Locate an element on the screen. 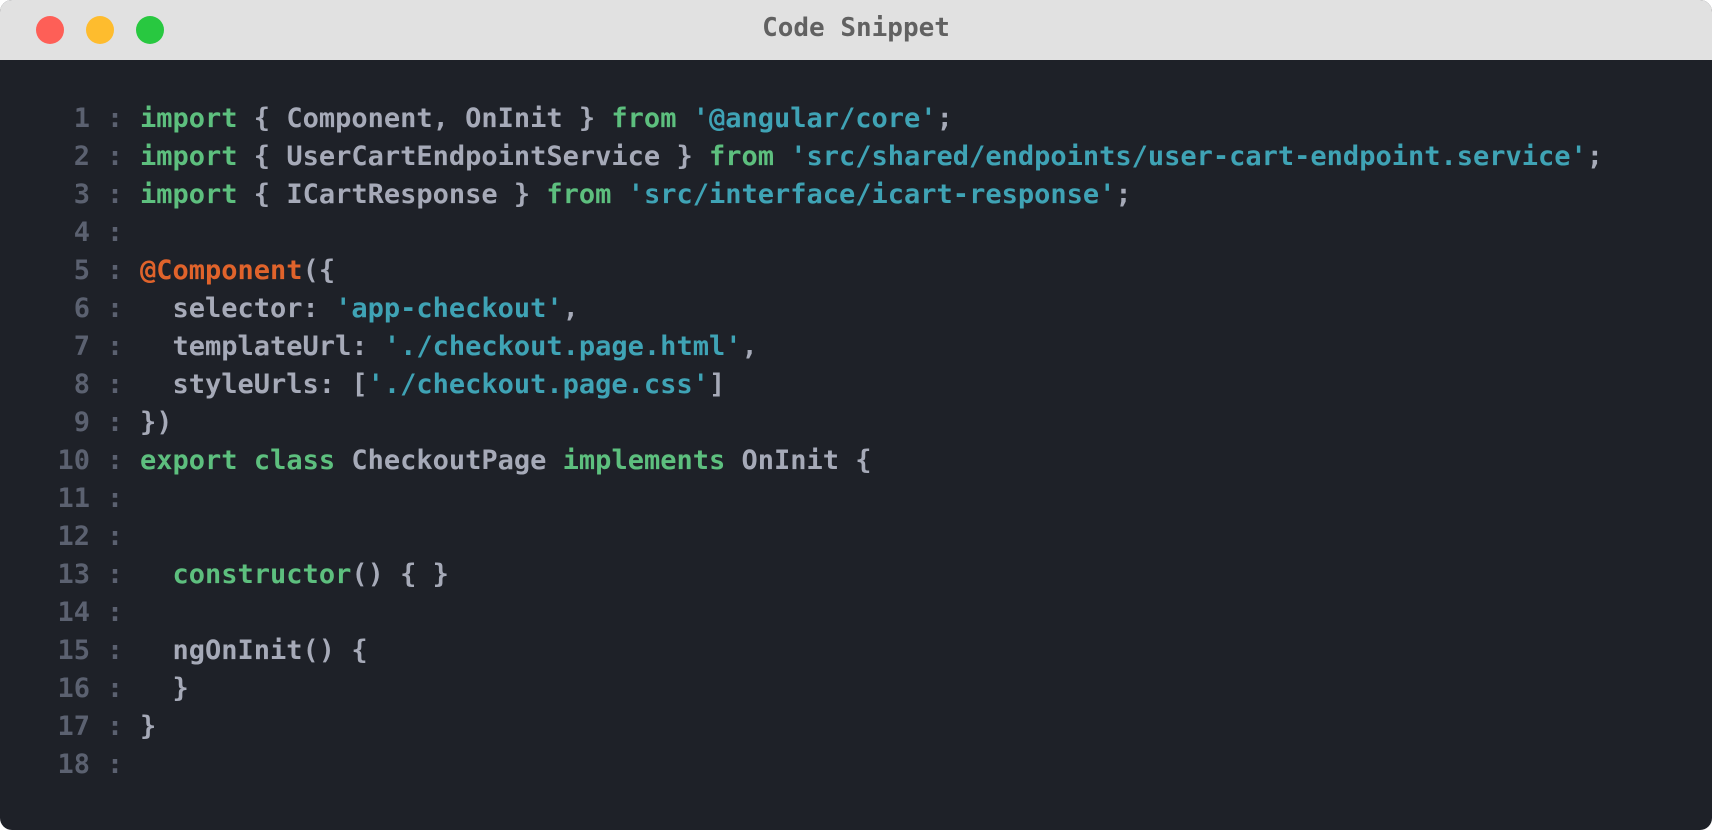  line-number: 3 is located at coordinates (81, 194).